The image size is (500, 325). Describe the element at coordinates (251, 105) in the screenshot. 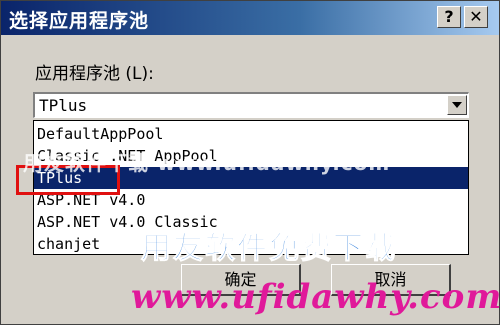

I see `app-pool-select: TPlus` at that location.